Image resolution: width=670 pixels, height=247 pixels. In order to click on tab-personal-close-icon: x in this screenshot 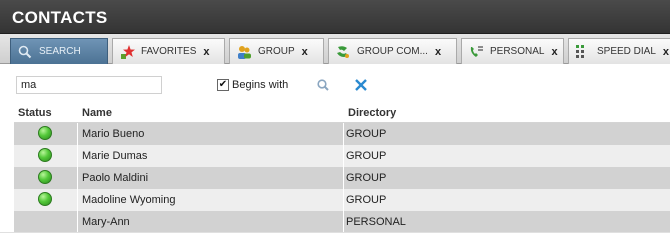, I will do `click(554, 52)`.